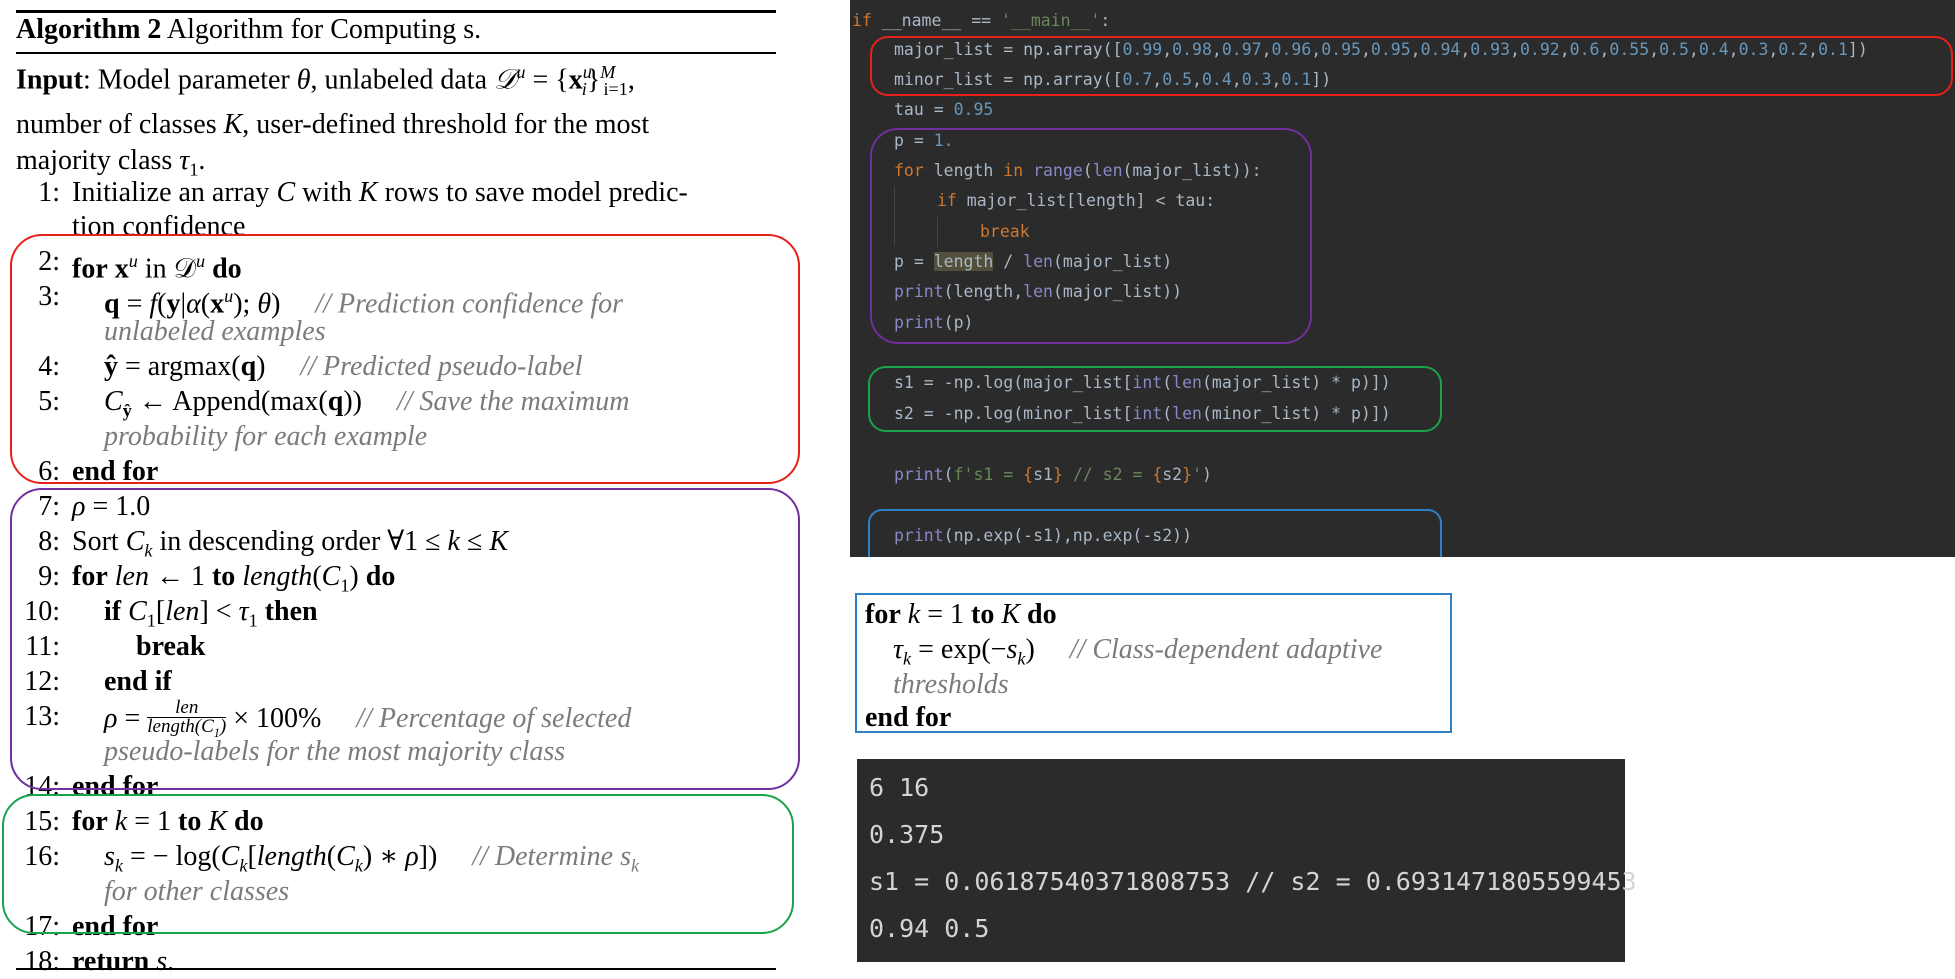 This screenshot has width=1955, height=979. Describe the element at coordinates (944, 109) in the screenshot. I see `code-line-4: tau = 0.95` at that location.